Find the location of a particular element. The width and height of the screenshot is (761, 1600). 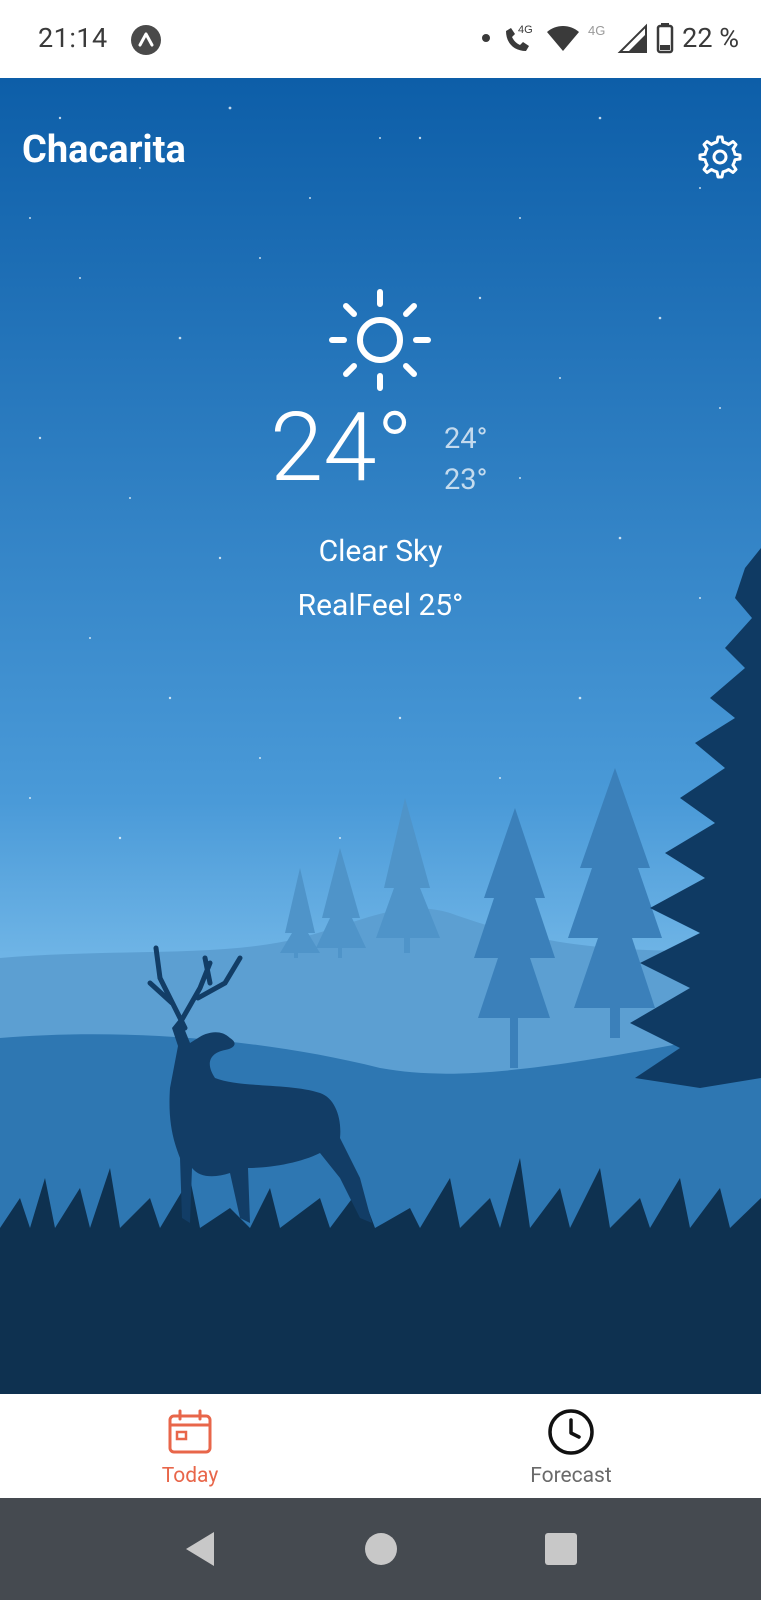

tab-forecast: Forecast is located at coordinates (571, 1446).